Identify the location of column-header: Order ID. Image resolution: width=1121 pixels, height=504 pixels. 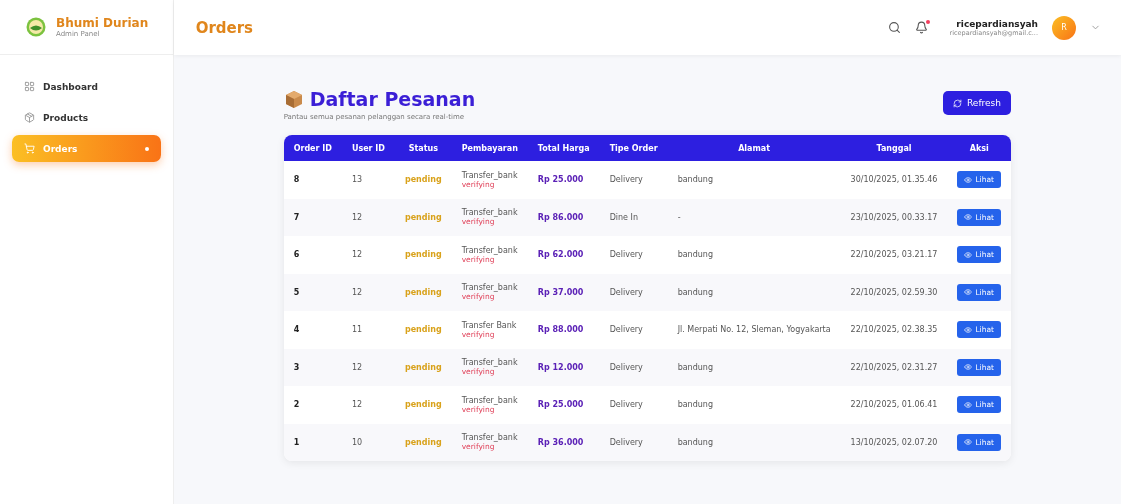
(312, 148).